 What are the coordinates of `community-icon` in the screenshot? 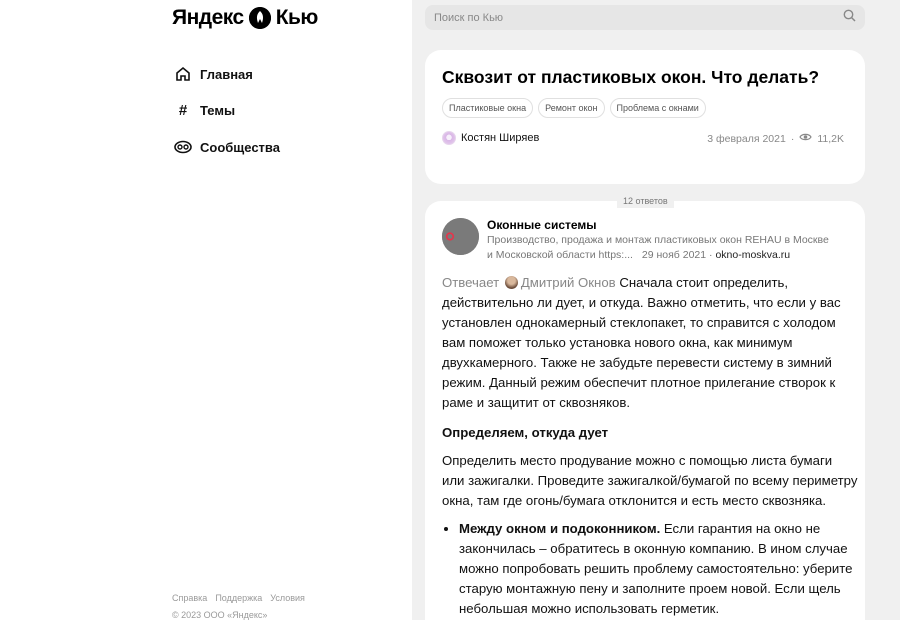 It's located at (183, 147).